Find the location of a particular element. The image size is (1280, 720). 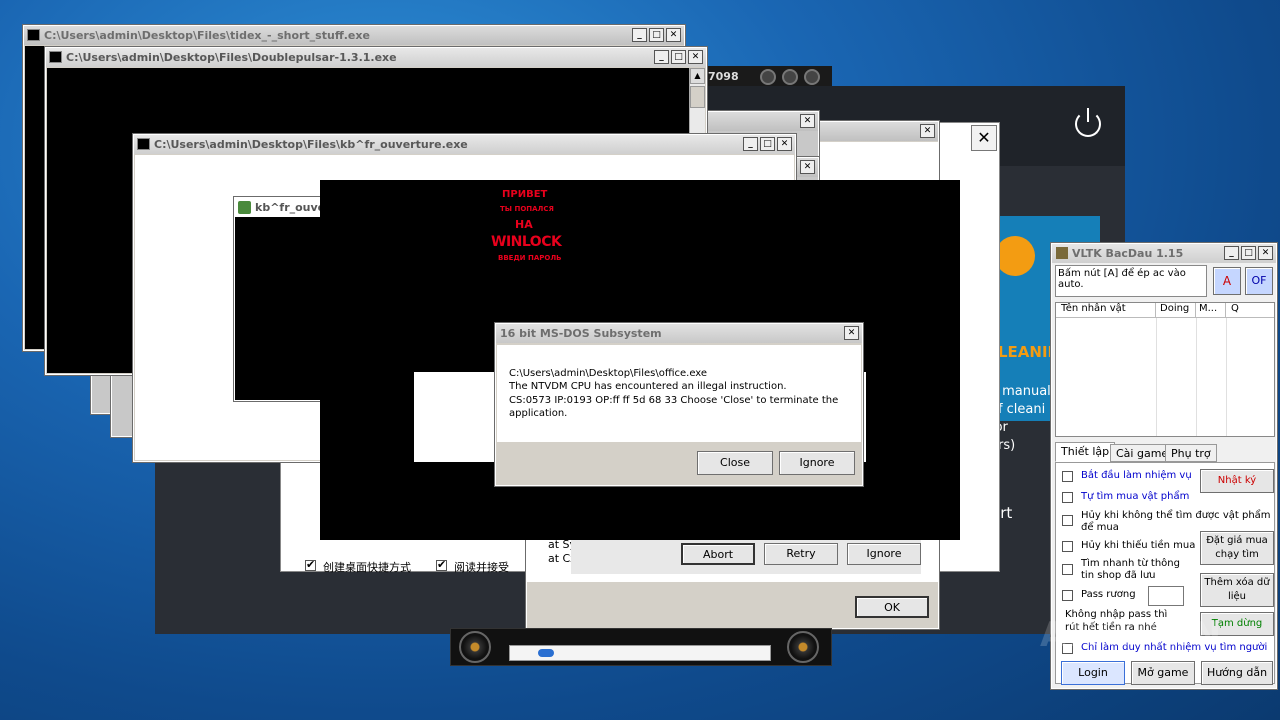

vltk-character-table: Tên nhân vật Doing M... Q is located at coordinates (1165, 369).